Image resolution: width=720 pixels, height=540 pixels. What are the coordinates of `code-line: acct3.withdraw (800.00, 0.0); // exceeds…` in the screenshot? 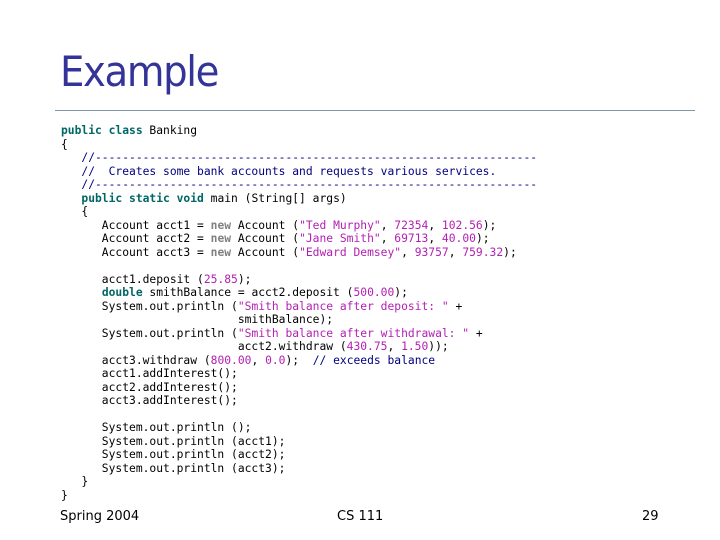 It's located at (299, 361).